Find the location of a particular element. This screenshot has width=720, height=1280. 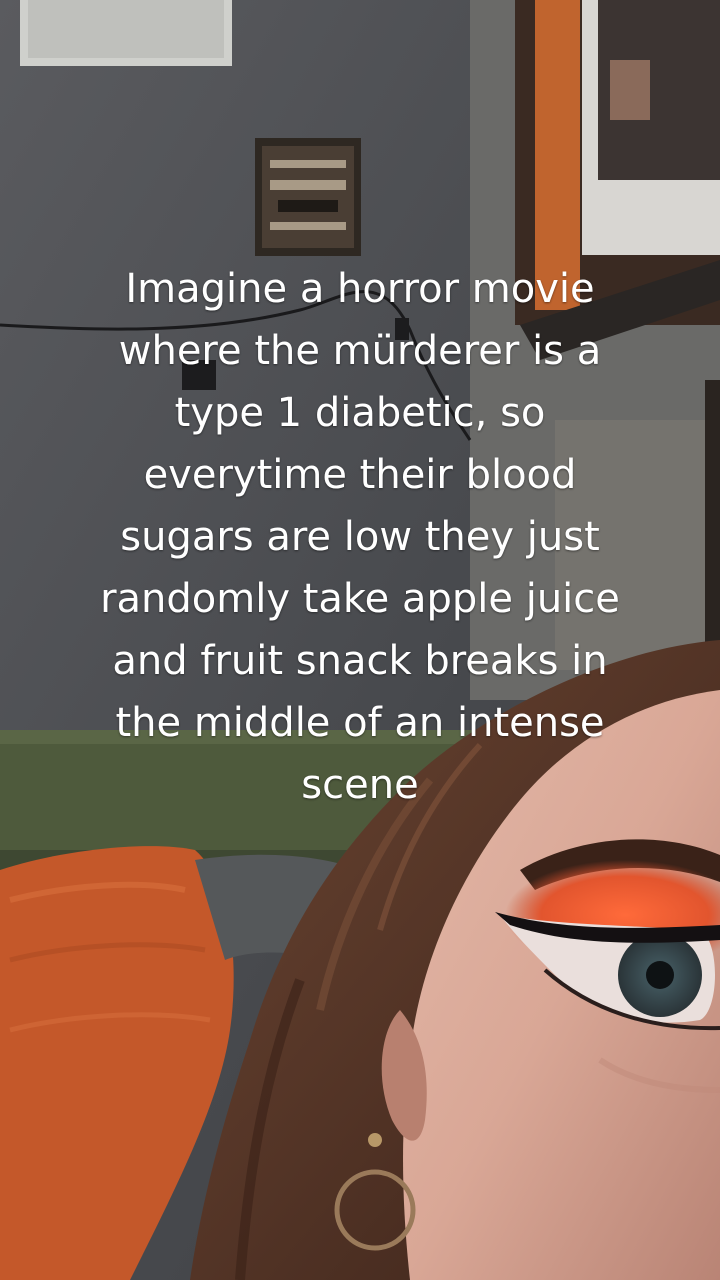

caption-line: everytime their blood is located at coordinates (360, 475).